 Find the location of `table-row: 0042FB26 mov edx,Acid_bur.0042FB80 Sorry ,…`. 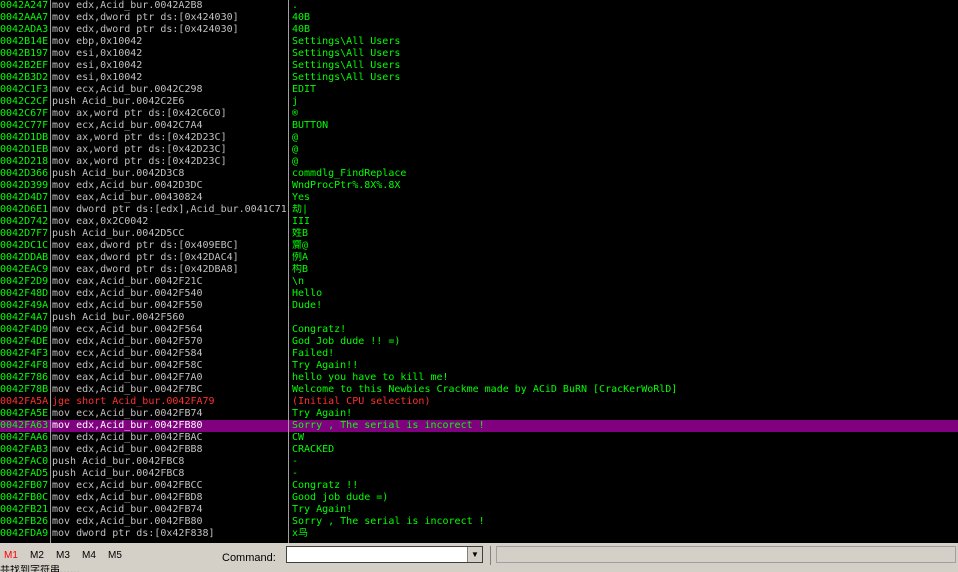

table-row: 0042FB26 mov edx,Acid_bur.0042FB80 Sorry ,… is located at coordinates (479, 522).